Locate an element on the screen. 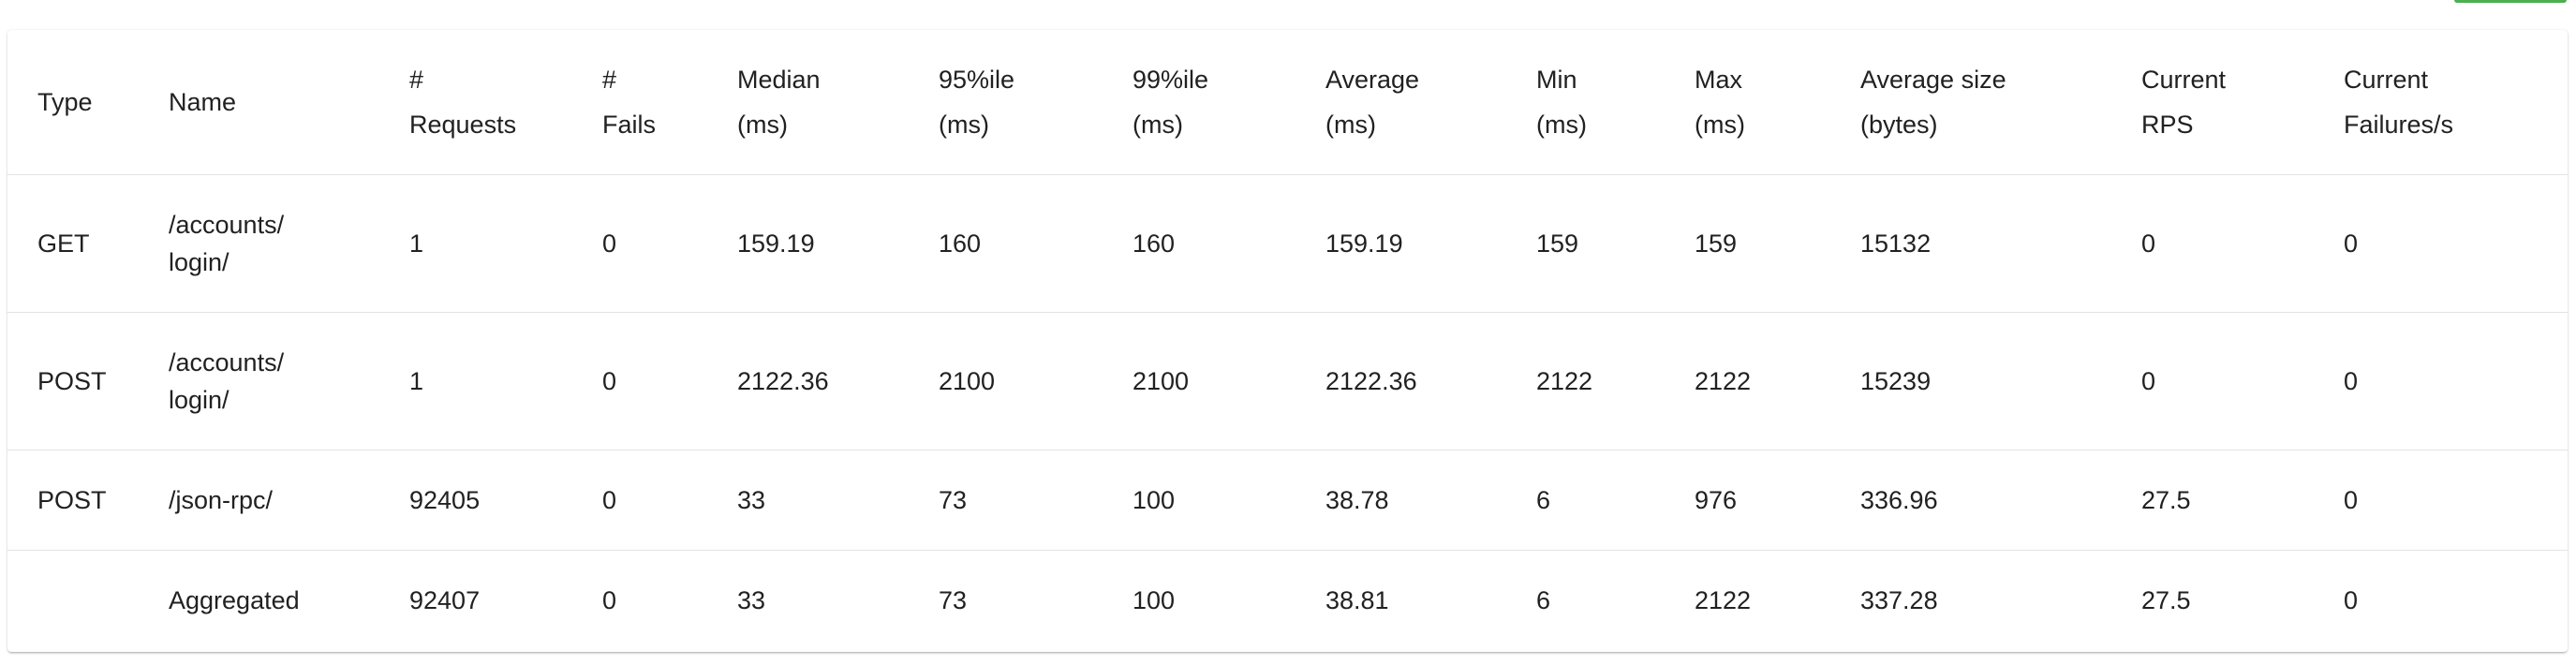 This screenshot has width=2576, height=665. header-name-label: Name is located at coordinates (203, 101).